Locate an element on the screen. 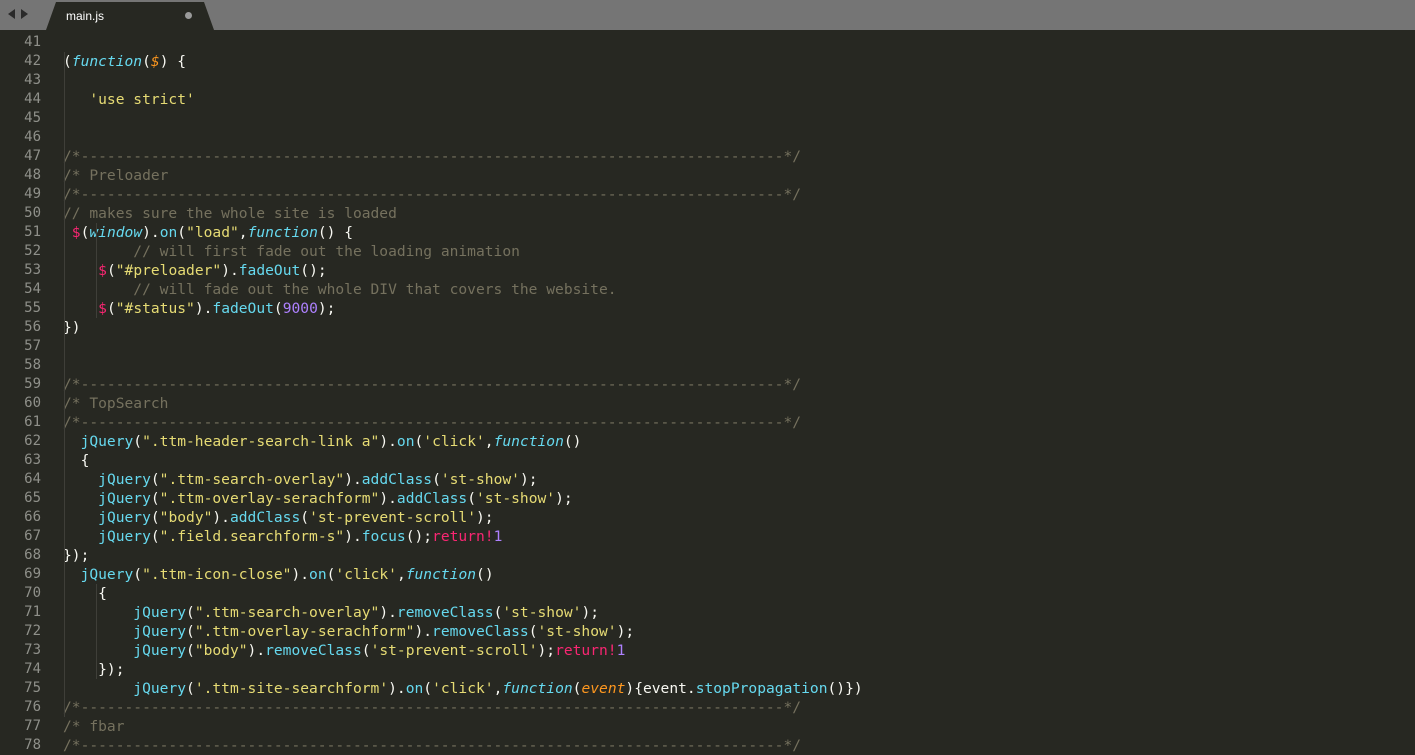  code-line: 48 /* Preloader is located at coordinates (707, 175).